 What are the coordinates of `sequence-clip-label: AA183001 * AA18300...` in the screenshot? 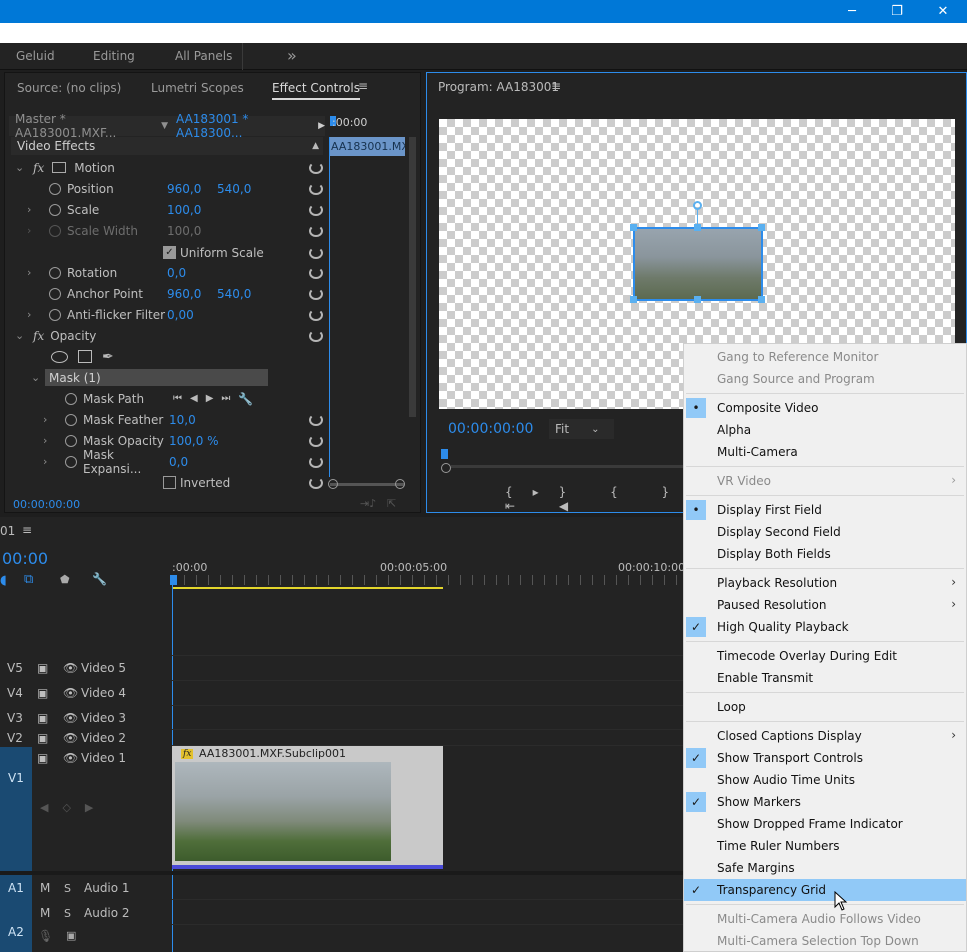 It's located at (240, 126).